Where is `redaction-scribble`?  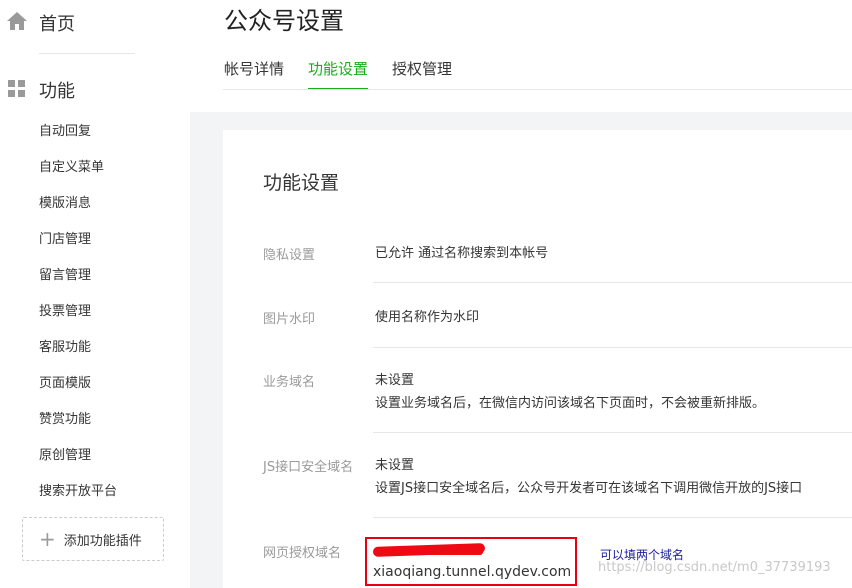 redaction-scribble is located at coordinates (455, 552).